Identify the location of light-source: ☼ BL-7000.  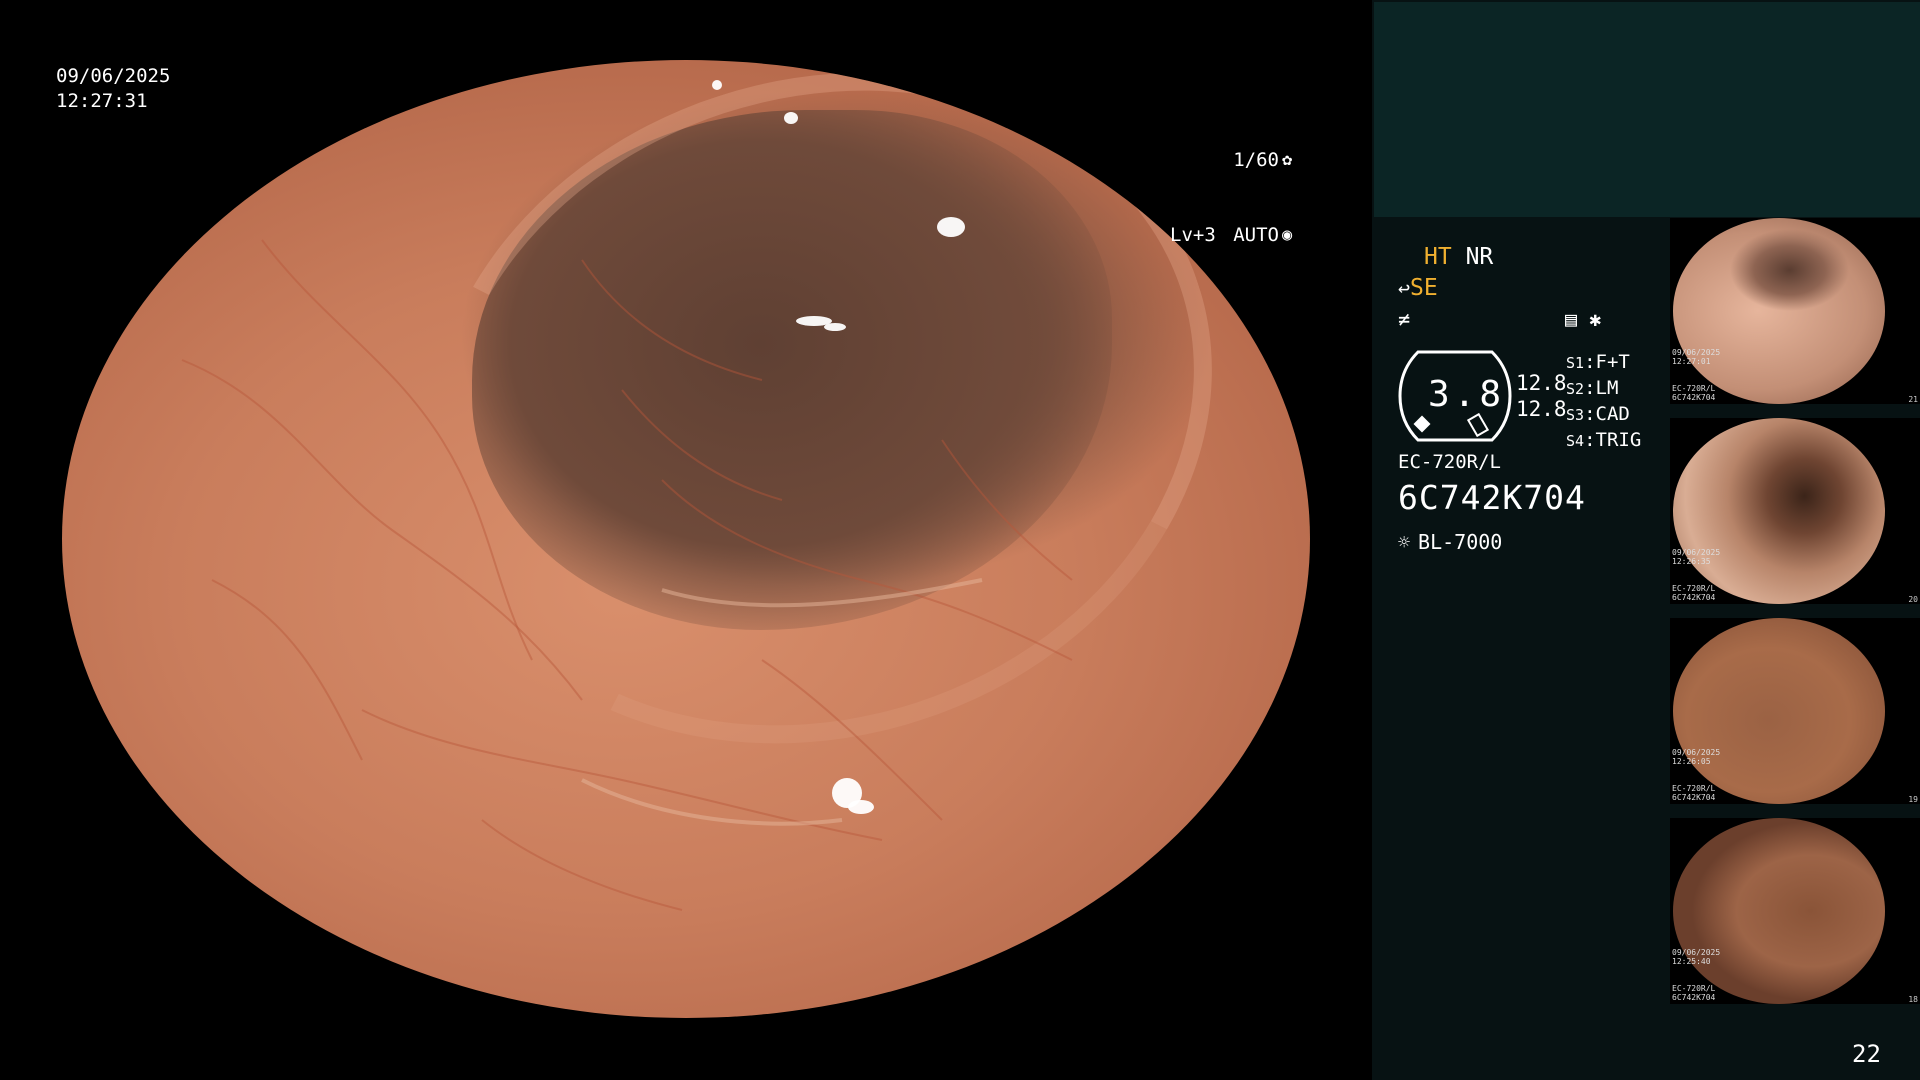
(1450, 542).